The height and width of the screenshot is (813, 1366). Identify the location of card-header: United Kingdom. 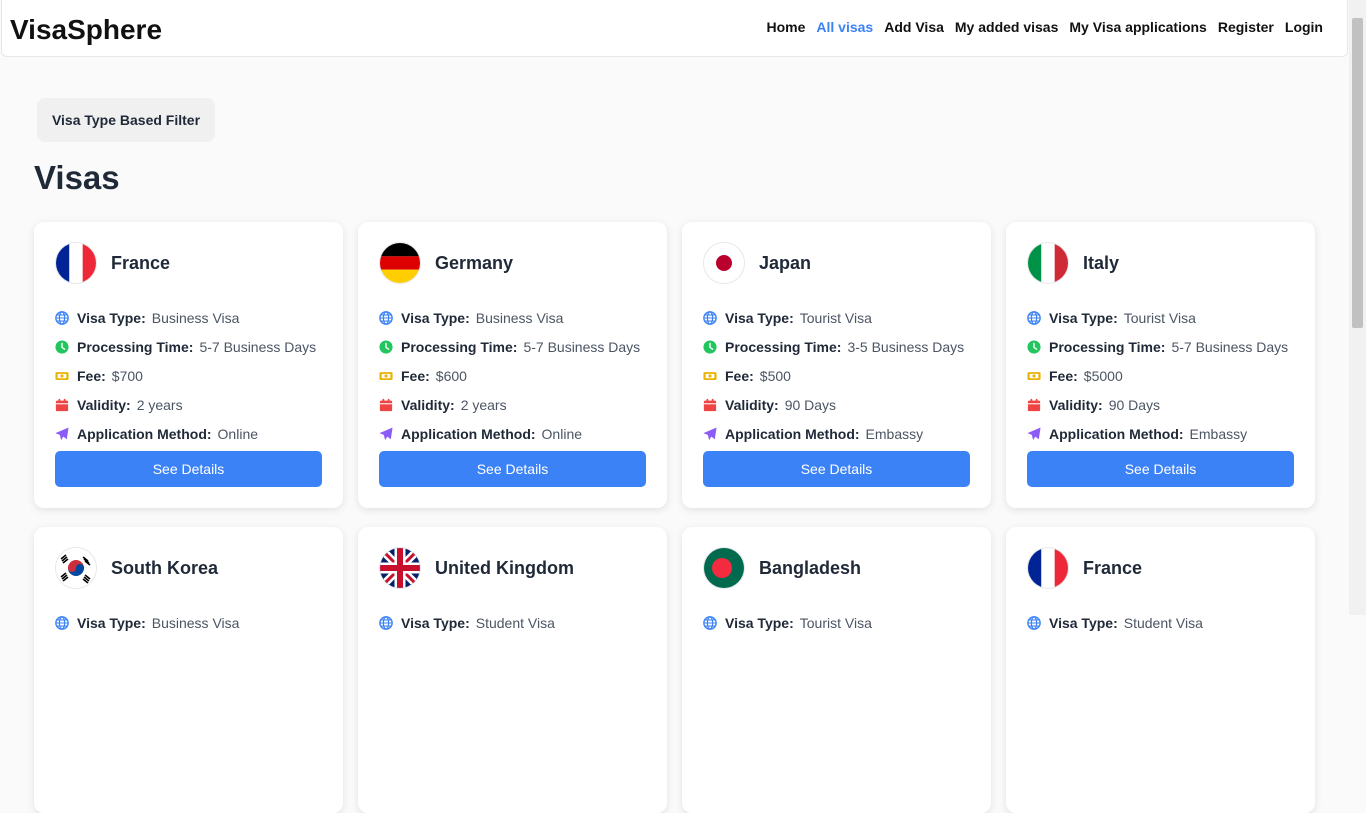
(476, 568).